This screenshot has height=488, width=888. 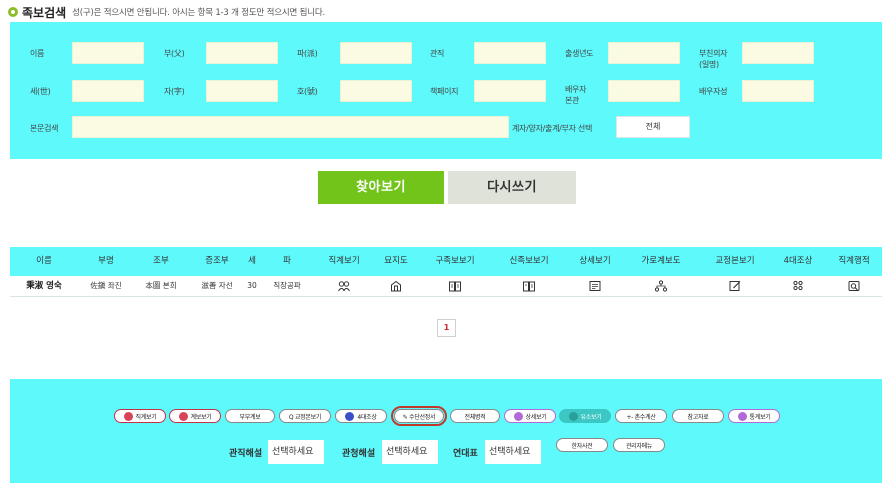 What do you see at coordinates (44, 12) in the screenshot?
I see `page-title: 족보검색` at bounding box center [44, 12].